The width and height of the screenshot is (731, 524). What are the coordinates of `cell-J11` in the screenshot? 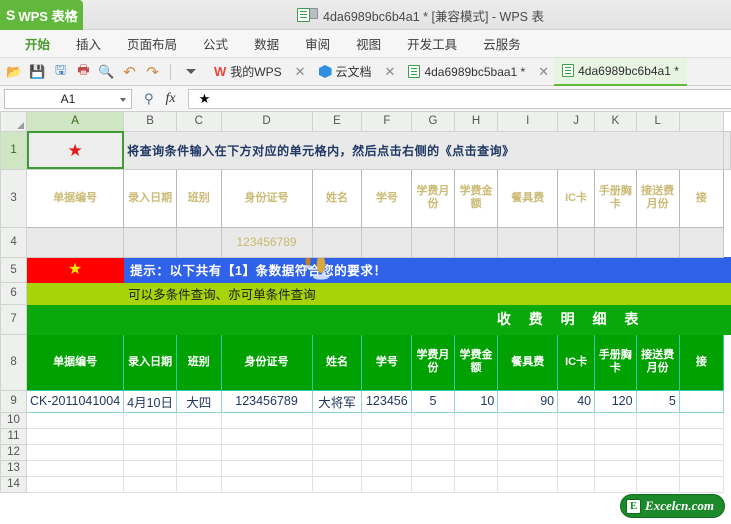 It's located at (576, 436).